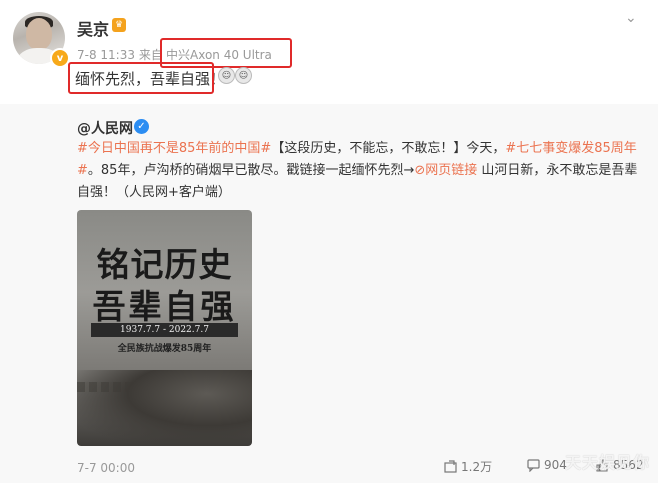  What do you see at coordinates (477, 467) in the screenshot?
I see `share-count: 1.2万` at bounding box center [477, 467].